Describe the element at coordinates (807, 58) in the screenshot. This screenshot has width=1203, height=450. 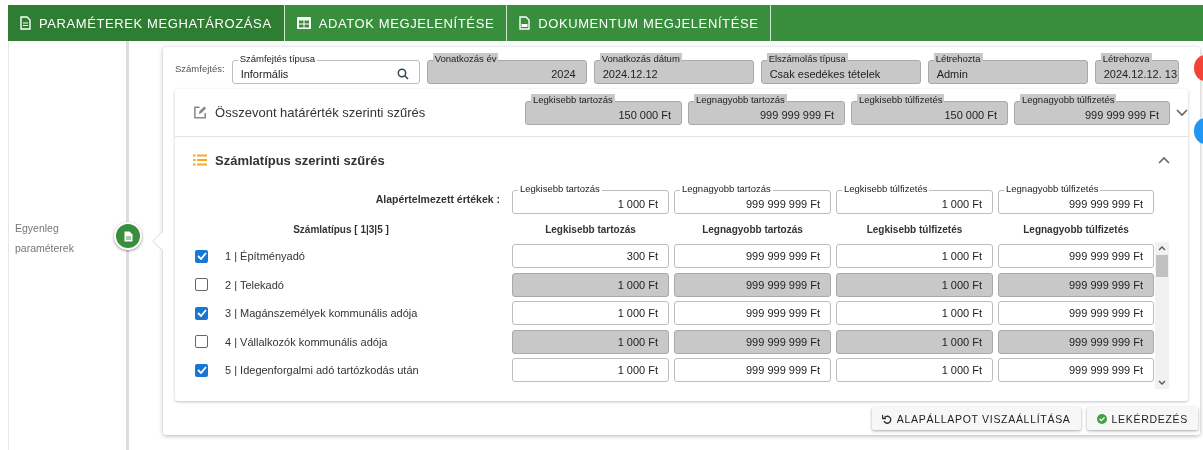
I see `field-label: Elszámolás típusa` at that location.